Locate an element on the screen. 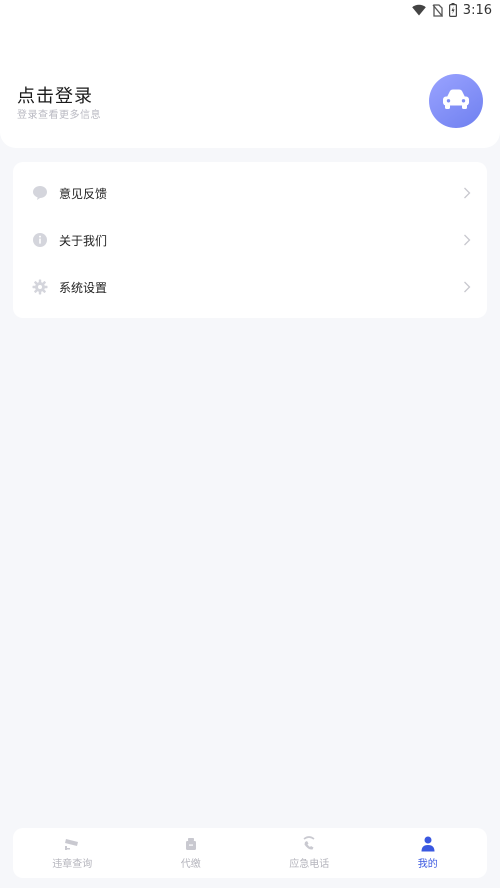  menu-item-feedback: 意见反馈 is located at coordinates (250, 193).